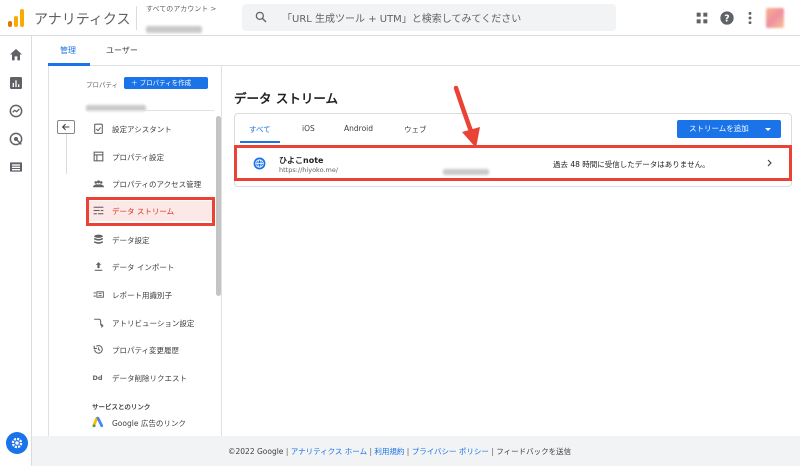 The image size is (800, 466). What do you see at coordinates (769, 163) in the screenshot?
I see `chevron-right-icon` at bounding box center [769, 163].